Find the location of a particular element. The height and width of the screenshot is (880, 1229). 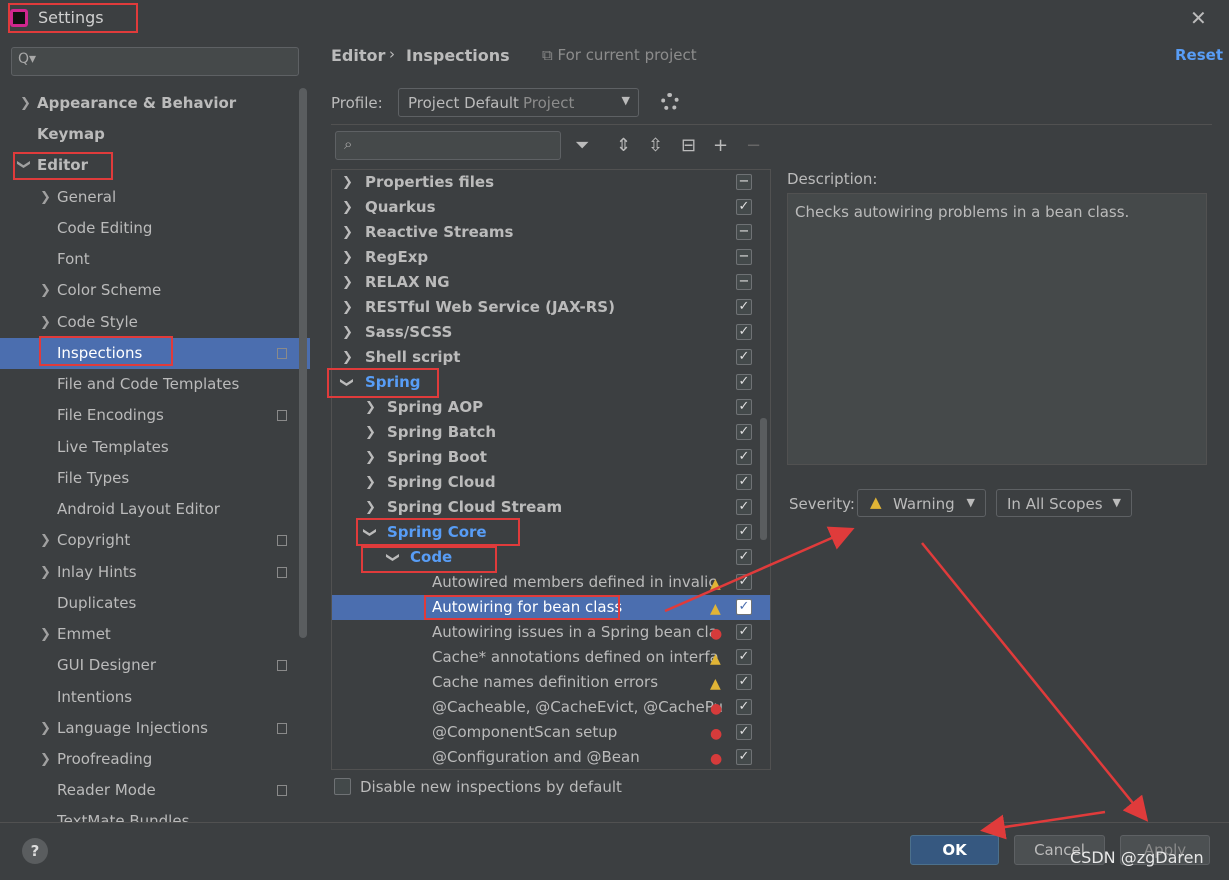

help-icon: ? is located at coordinates (35, 851).